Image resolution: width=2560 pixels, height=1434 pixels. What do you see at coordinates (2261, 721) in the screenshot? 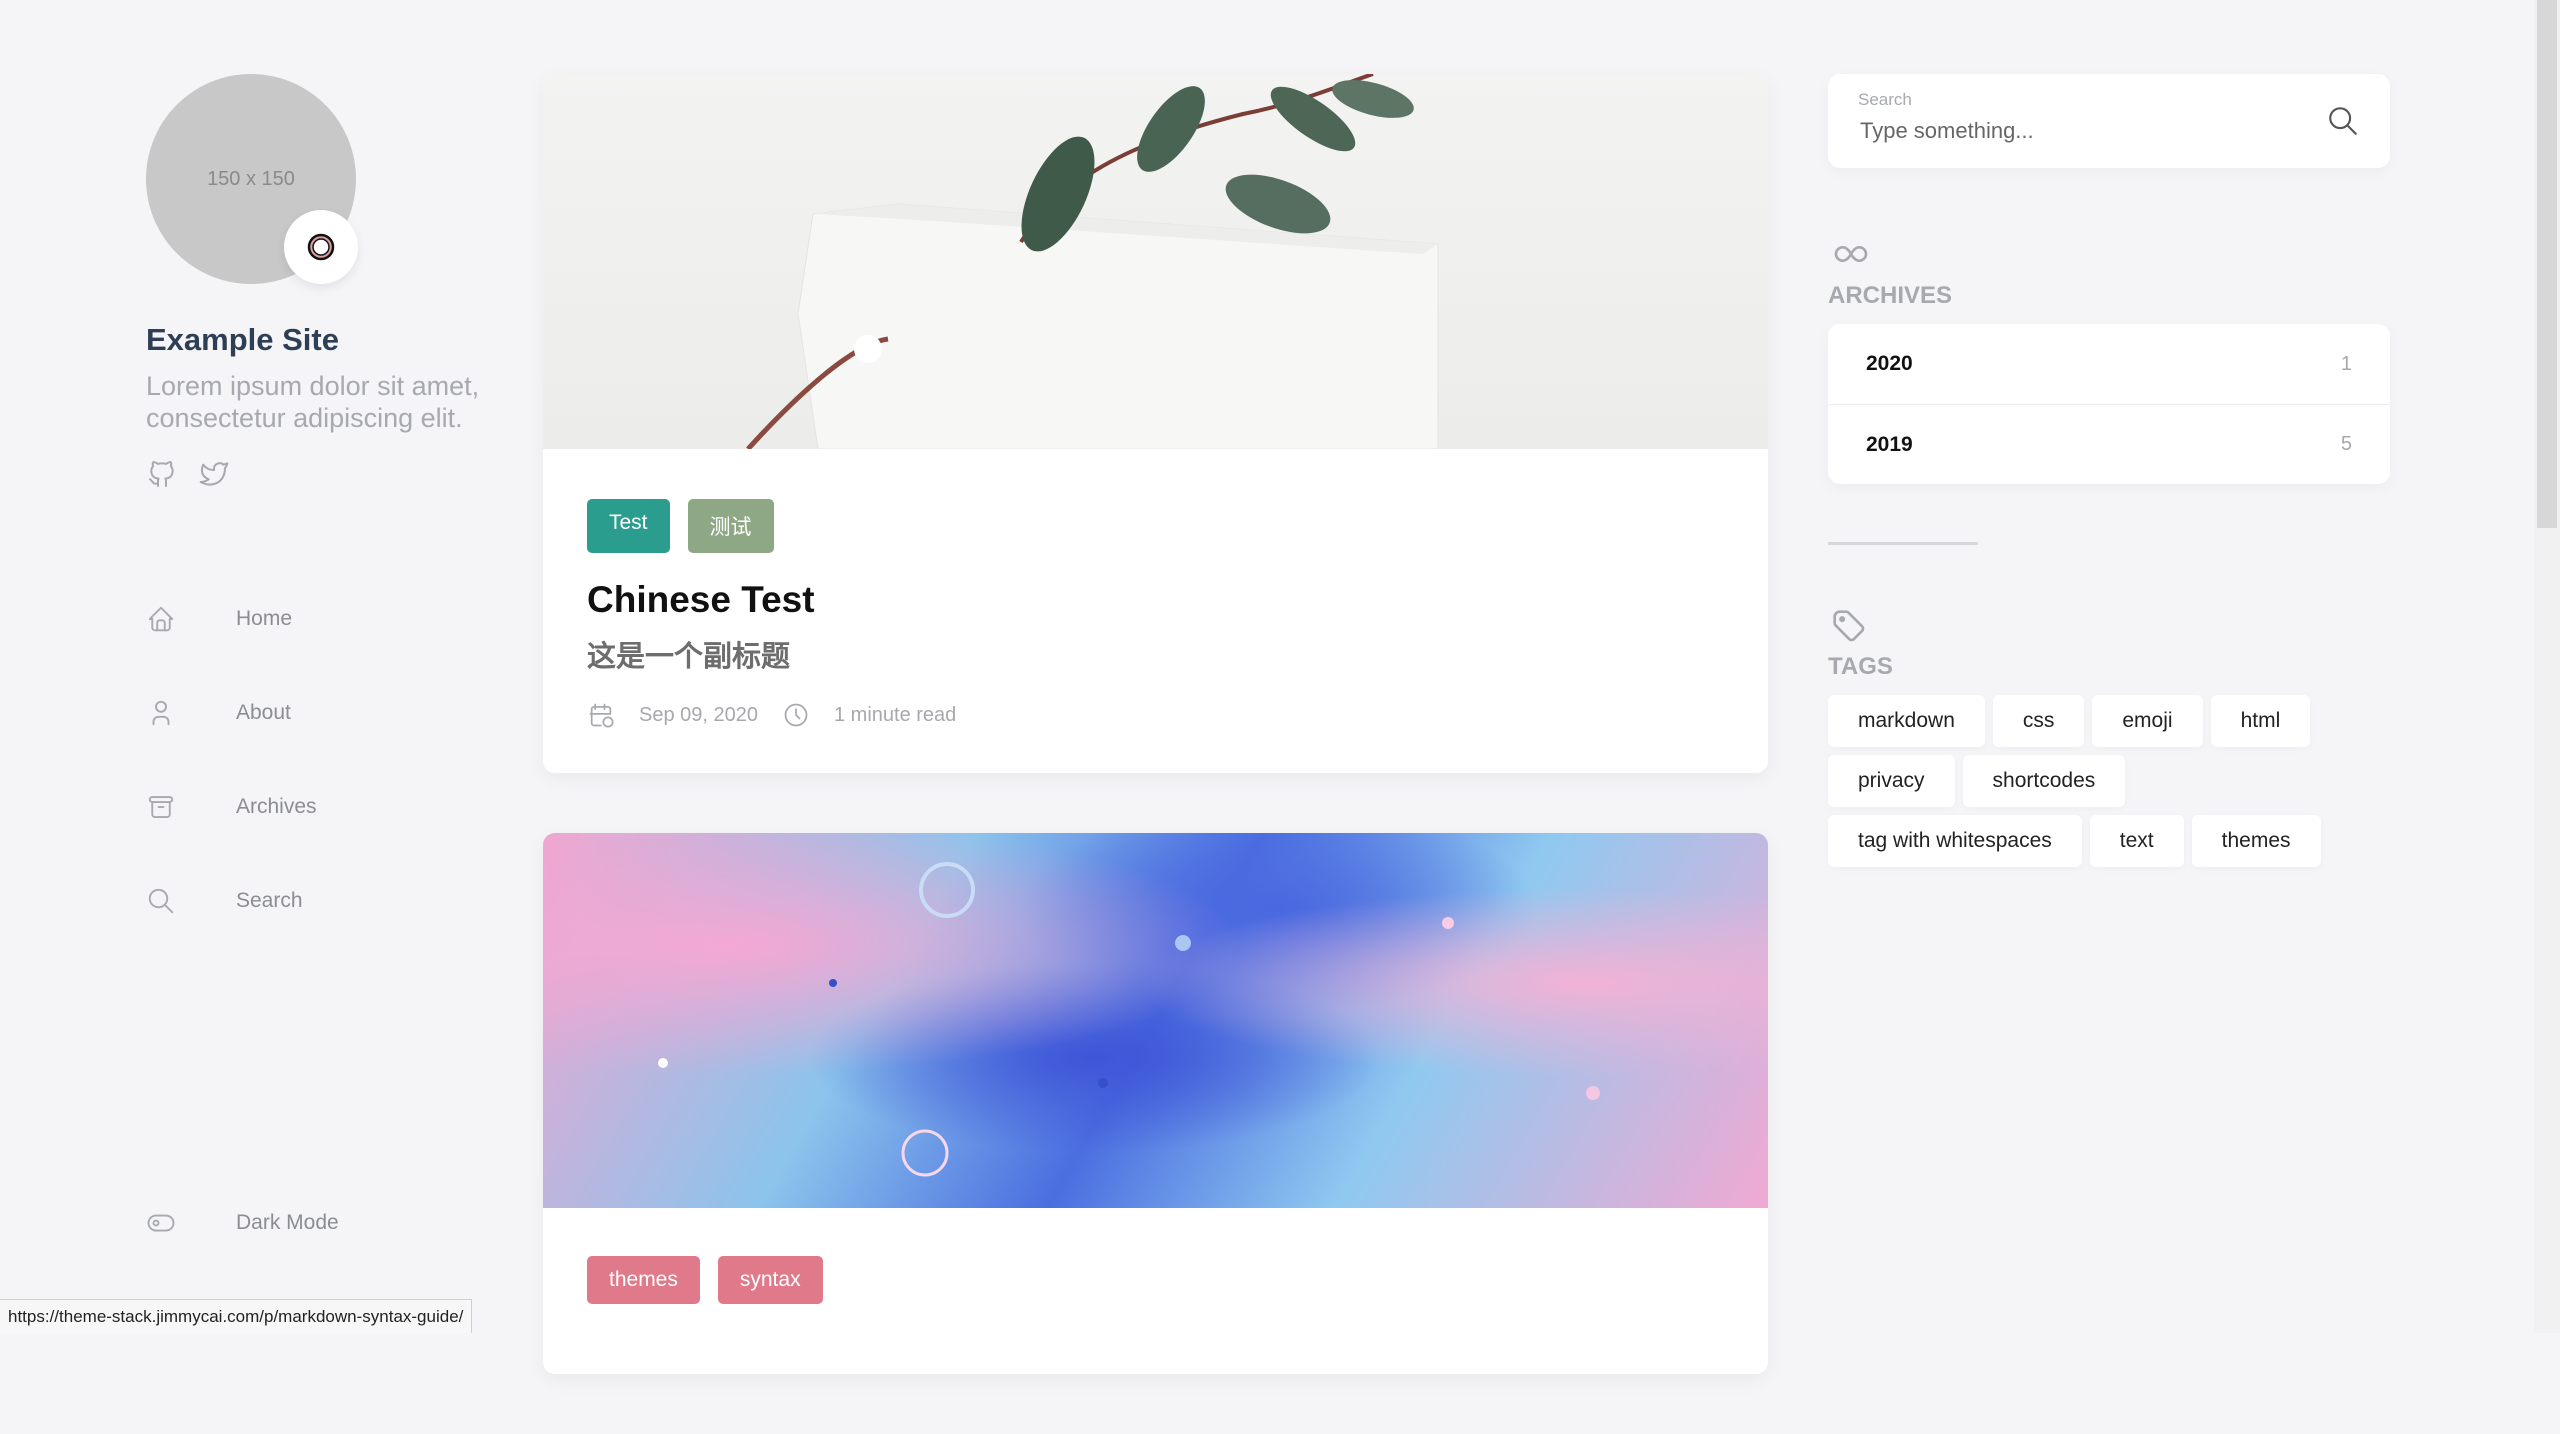
I see `tag-link: html` at bounding box center [2261, 721].